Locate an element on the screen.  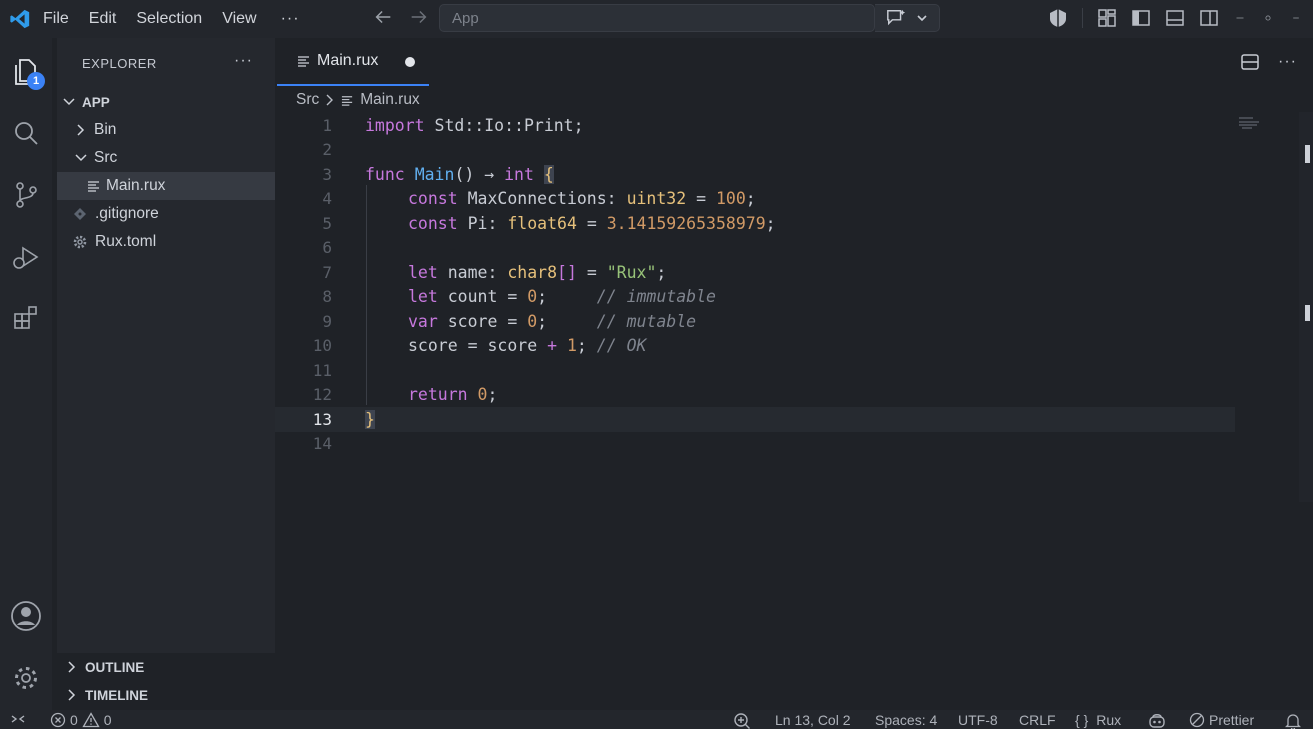
copilot-icon is located at coordinates (1157, 721).